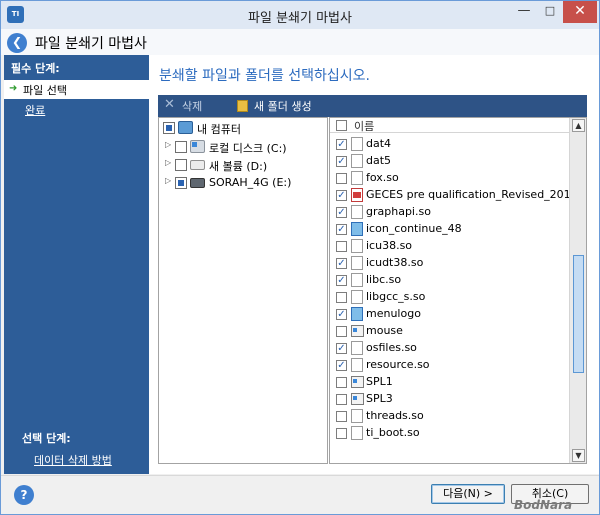 This screenshot has width=600, height=515. Describe the element at coordinates (73, 460) in the screenshot. I see `data-deletion-method-link: 데이터 삭제 방법` at that location.